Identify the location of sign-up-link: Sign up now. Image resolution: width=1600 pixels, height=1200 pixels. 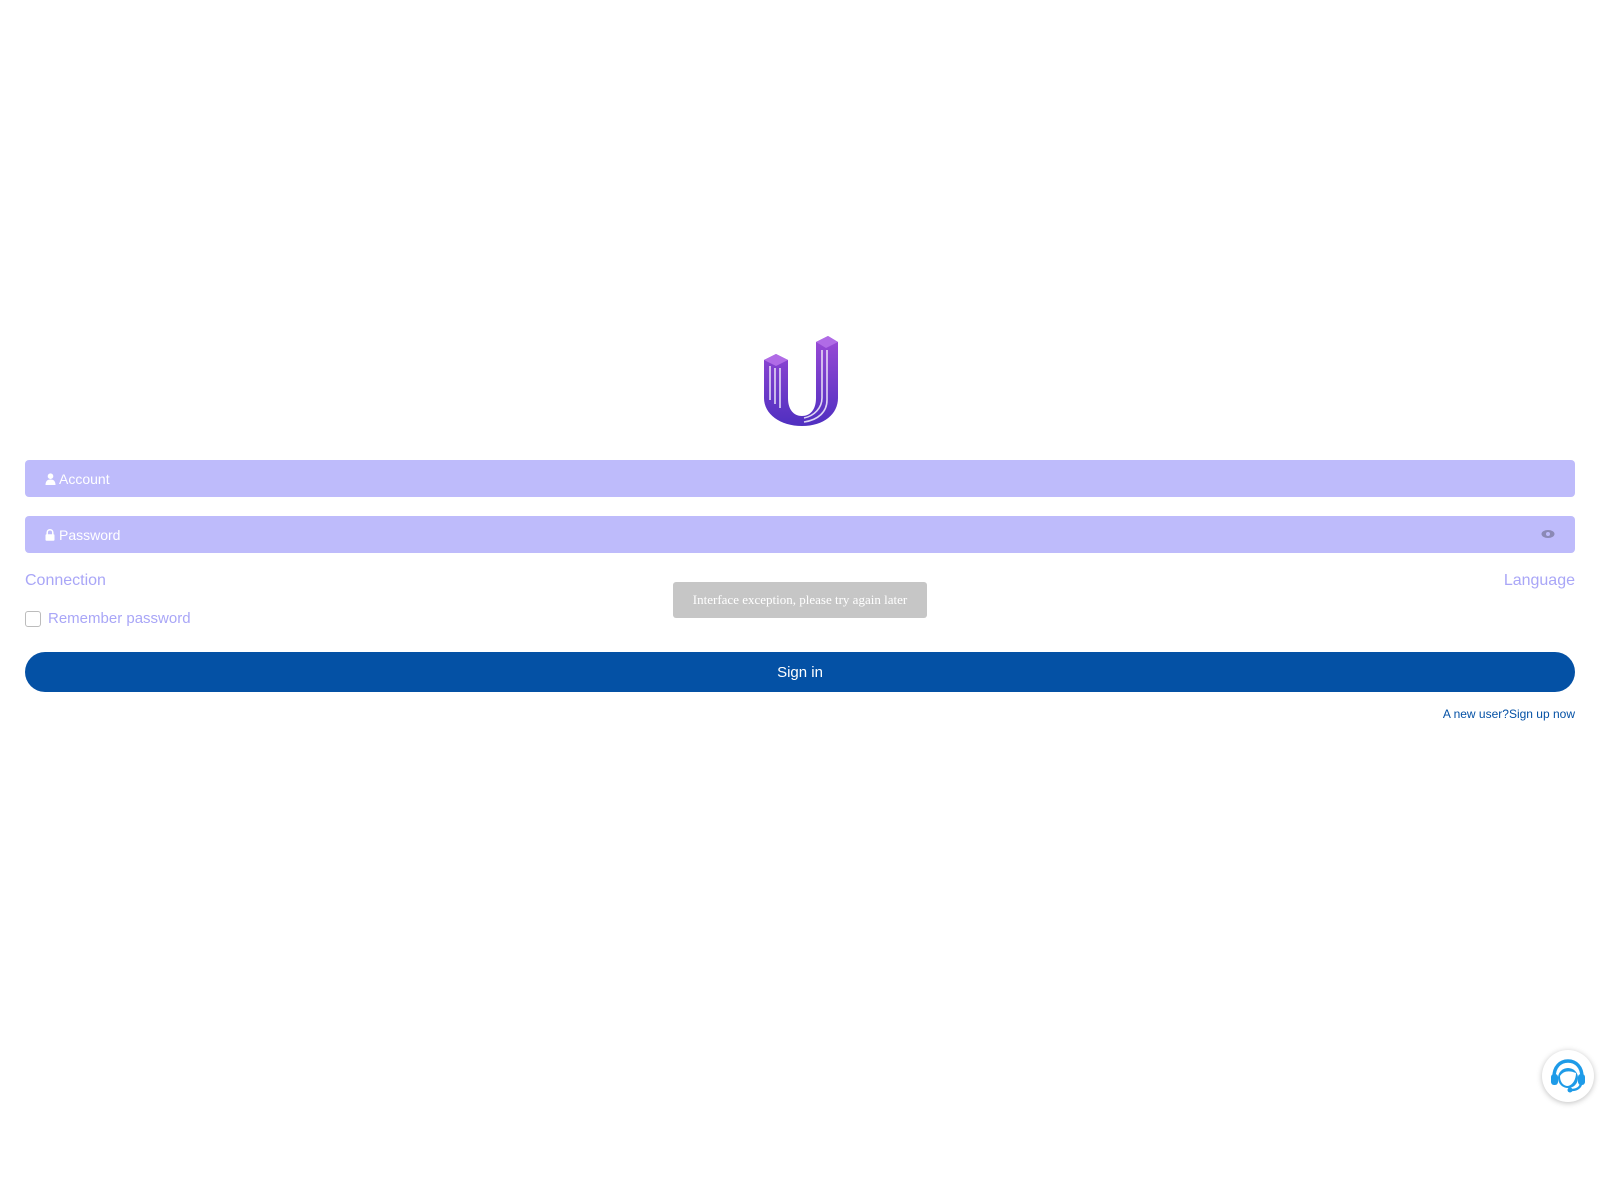
(1542, 714).